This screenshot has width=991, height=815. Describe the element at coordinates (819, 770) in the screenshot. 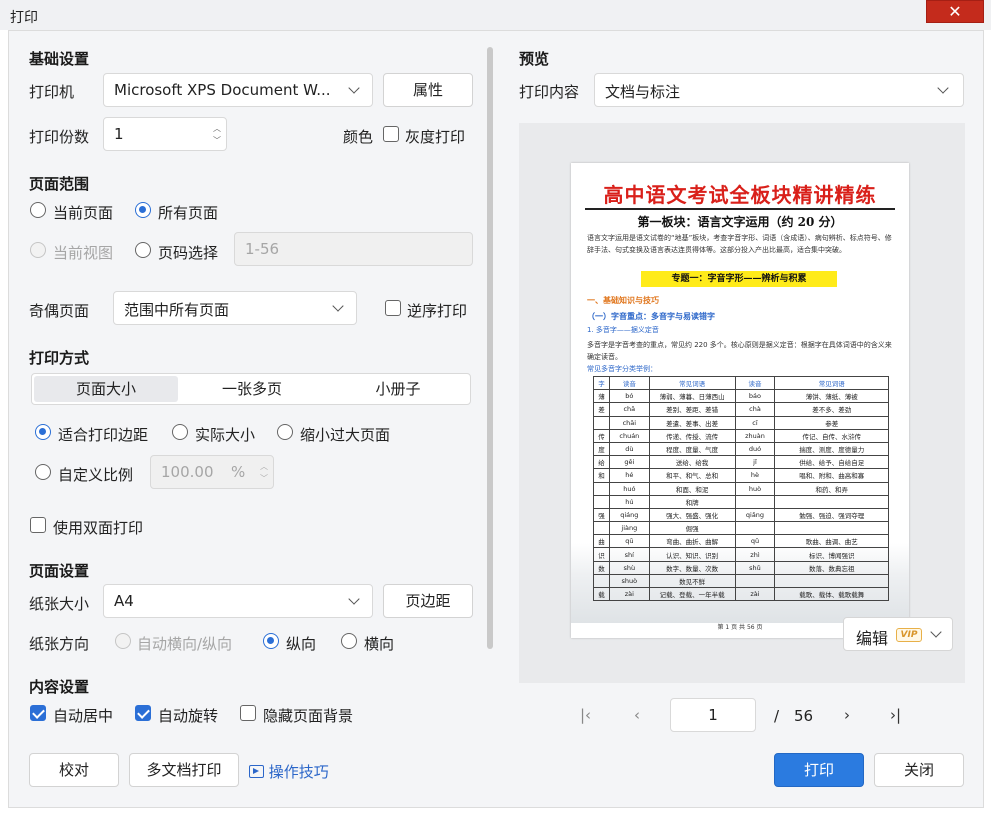

I see `print-button: 打印` at that location.